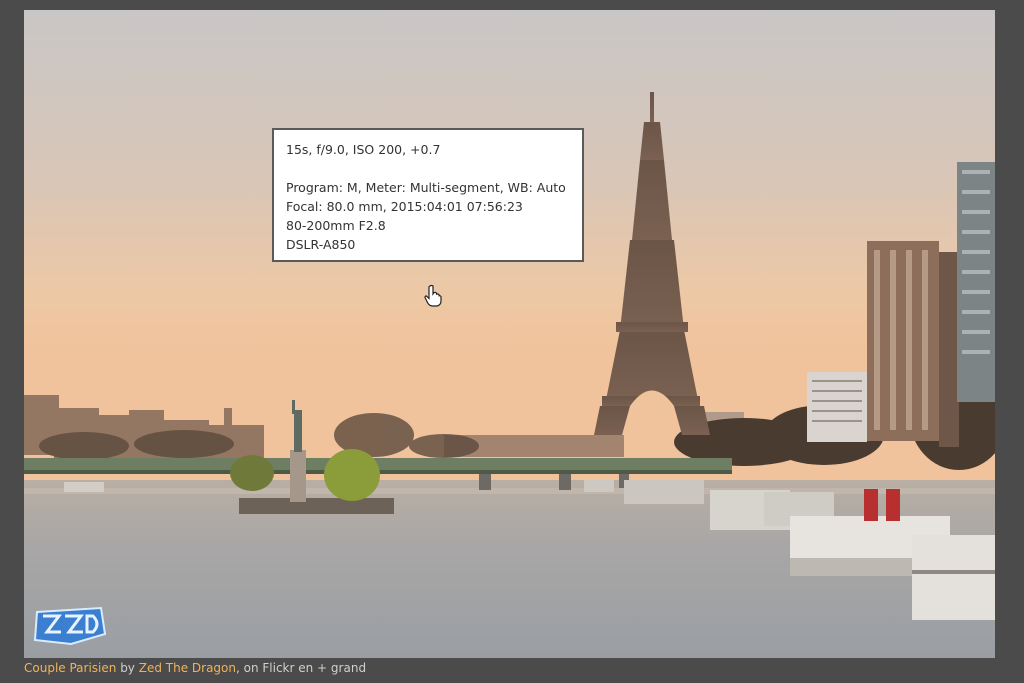 This screenshot has width=1024, height=683. I want to click on exif-focal-date: Focal: 80.0 mm, 2015:04:01 07:56:23, so click(404, 206).